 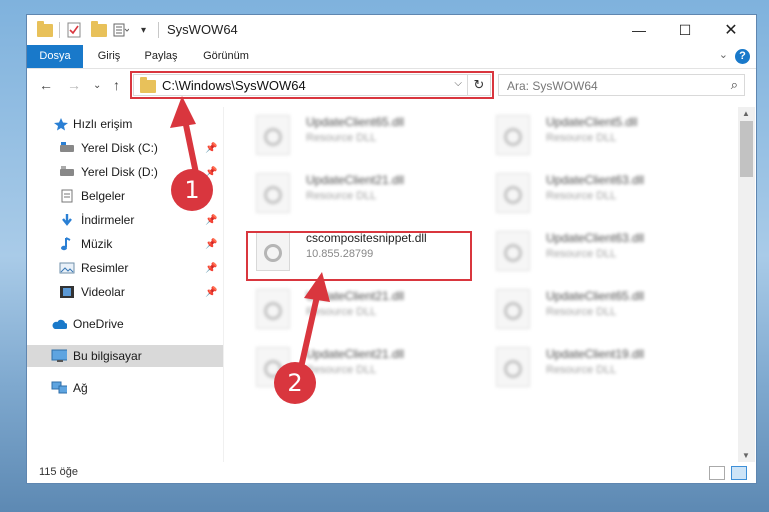 What do you see at coordinates (250, 234) in the screenshot?
I see `callout-arrows` at bounding box center [250, 234].